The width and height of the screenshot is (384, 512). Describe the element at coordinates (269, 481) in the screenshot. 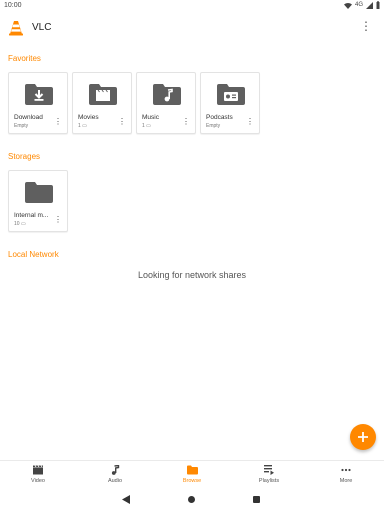

I see `nav-label: Playlists` at that location.